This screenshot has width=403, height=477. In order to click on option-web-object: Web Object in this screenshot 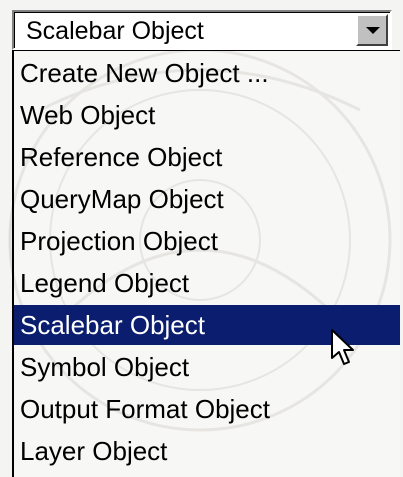, I will do `click(207, 115)`.